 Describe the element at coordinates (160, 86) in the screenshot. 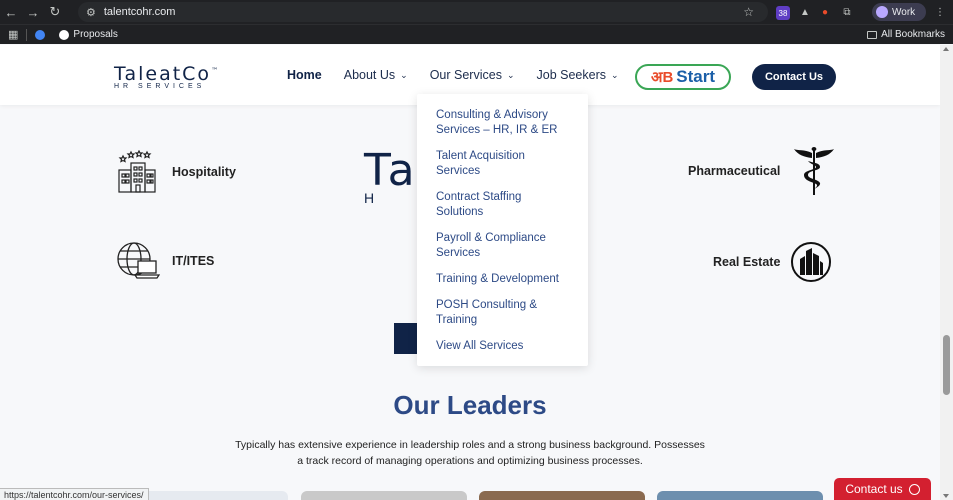

I see `logo-subtitle: HR SERVICES` at that location.